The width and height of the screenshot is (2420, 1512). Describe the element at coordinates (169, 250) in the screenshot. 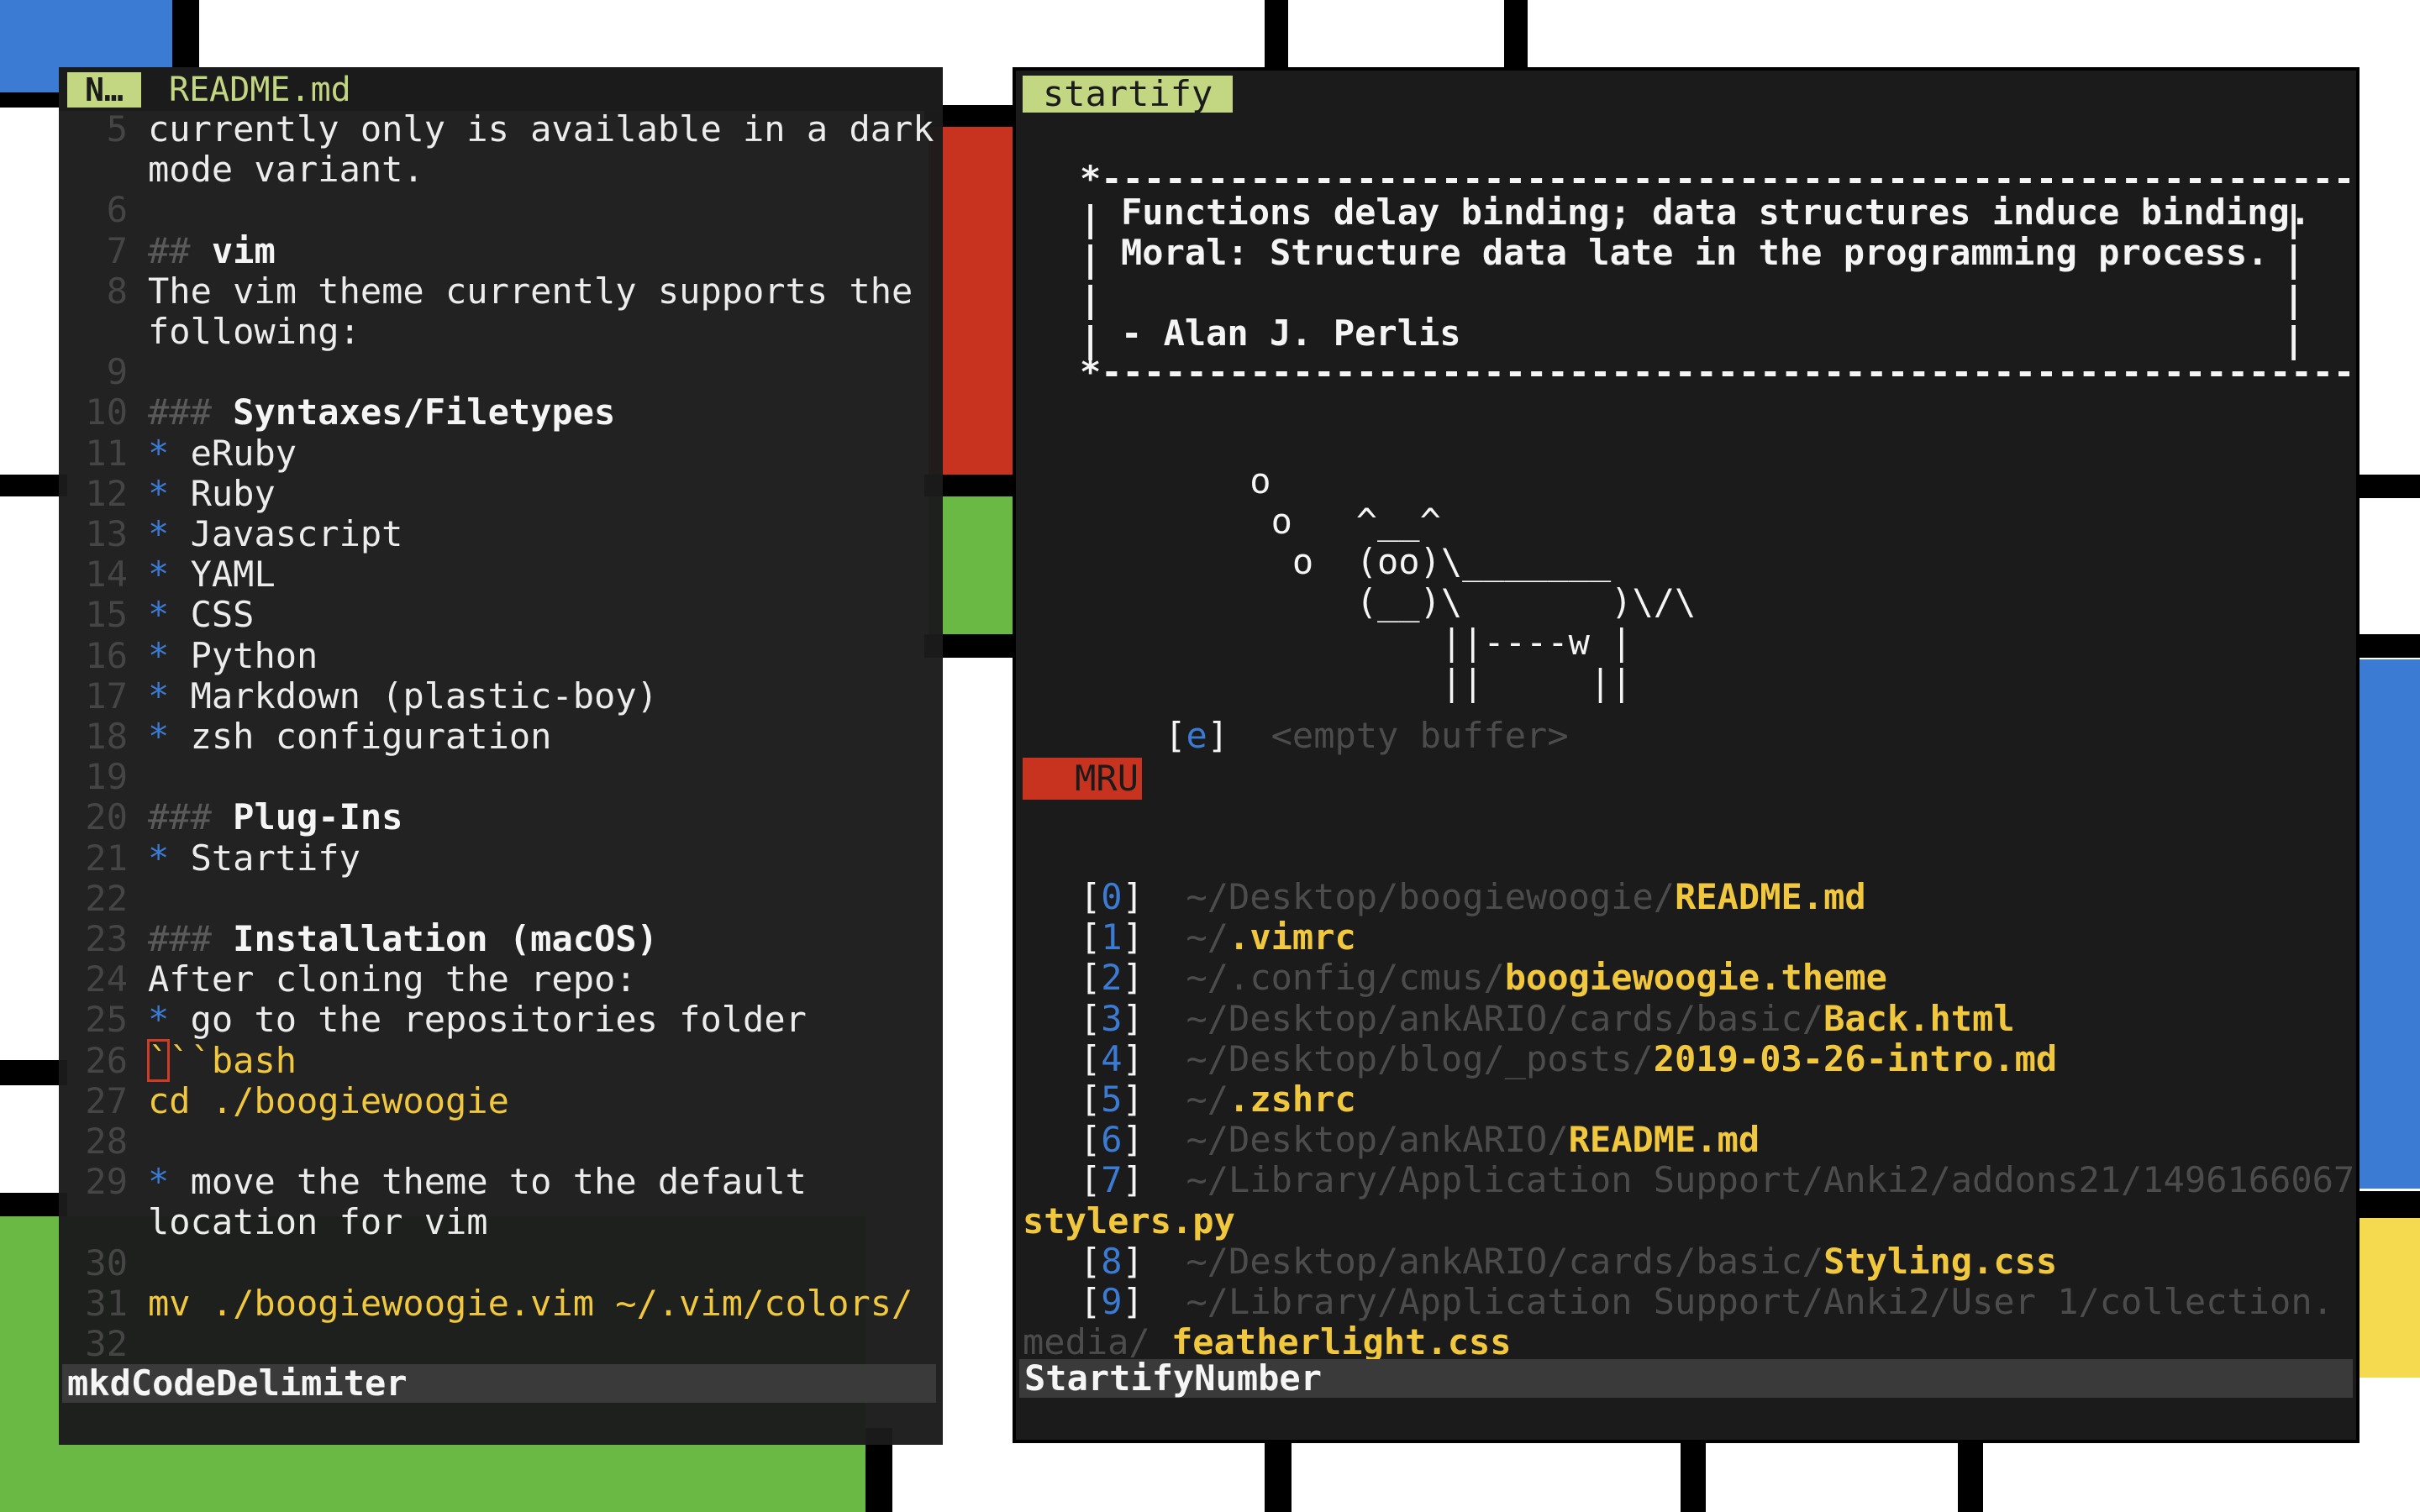

I see `heading-marker: ##` at that location.